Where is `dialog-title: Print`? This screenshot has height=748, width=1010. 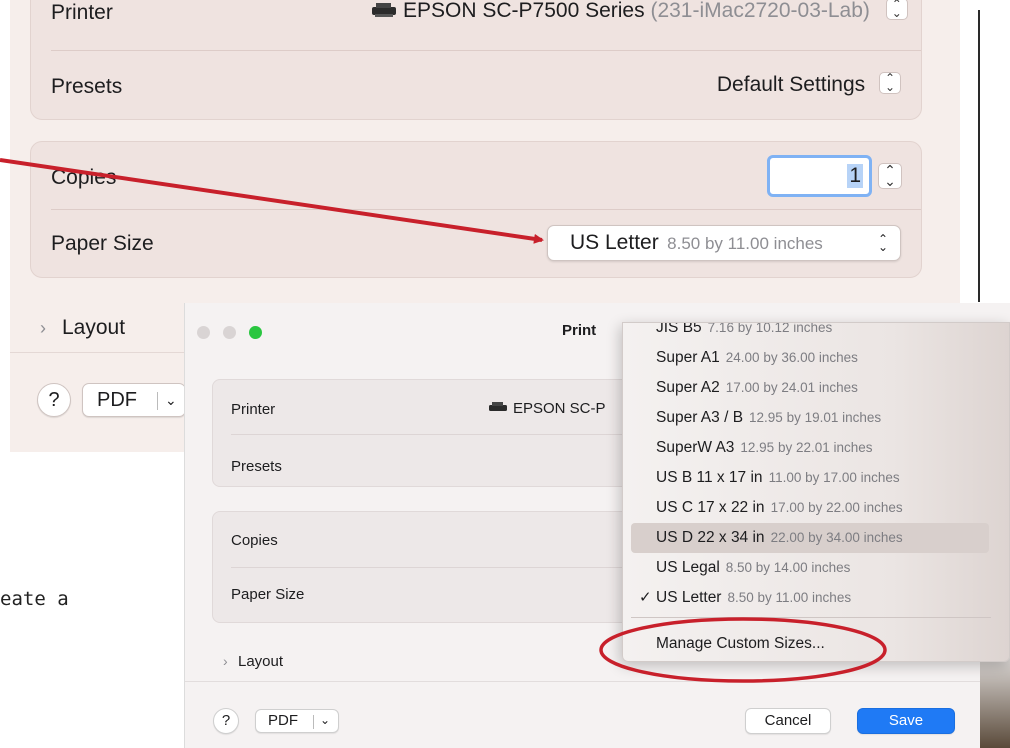 dialog-title: Print is located at coordinates (579, 330).